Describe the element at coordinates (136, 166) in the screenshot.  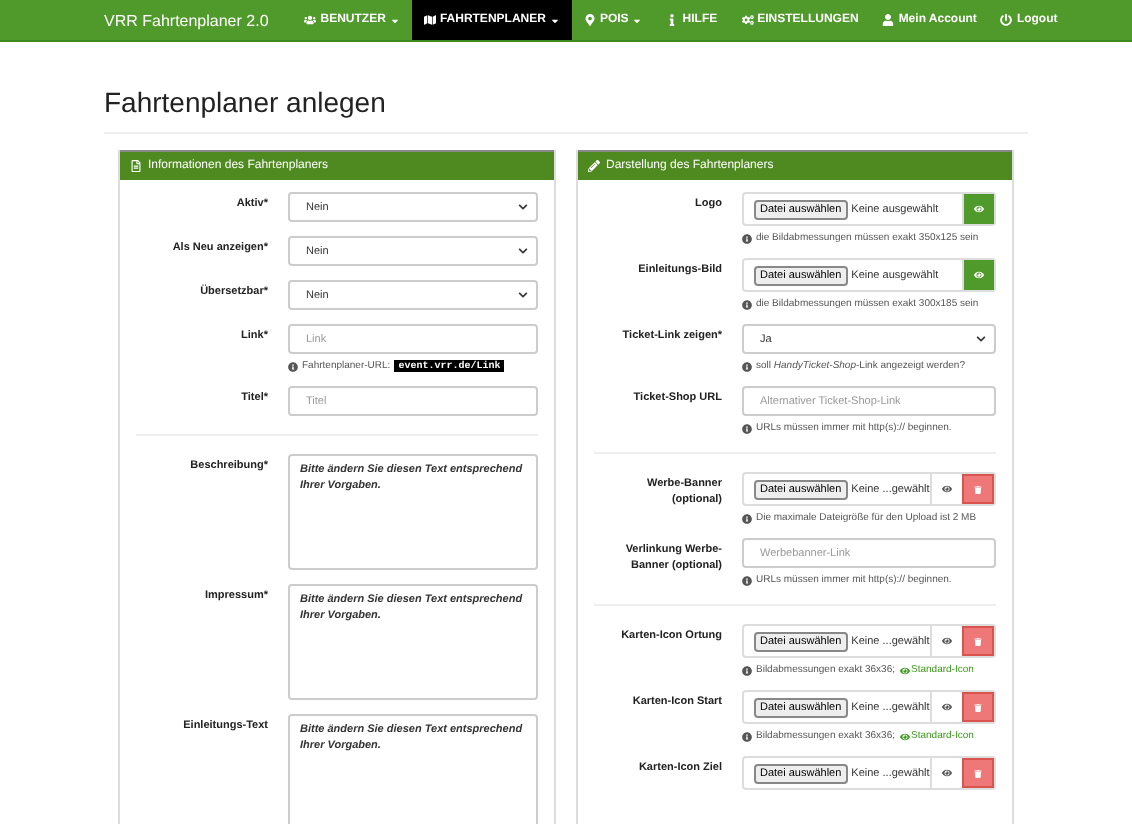
I see `document-icon` at that location.